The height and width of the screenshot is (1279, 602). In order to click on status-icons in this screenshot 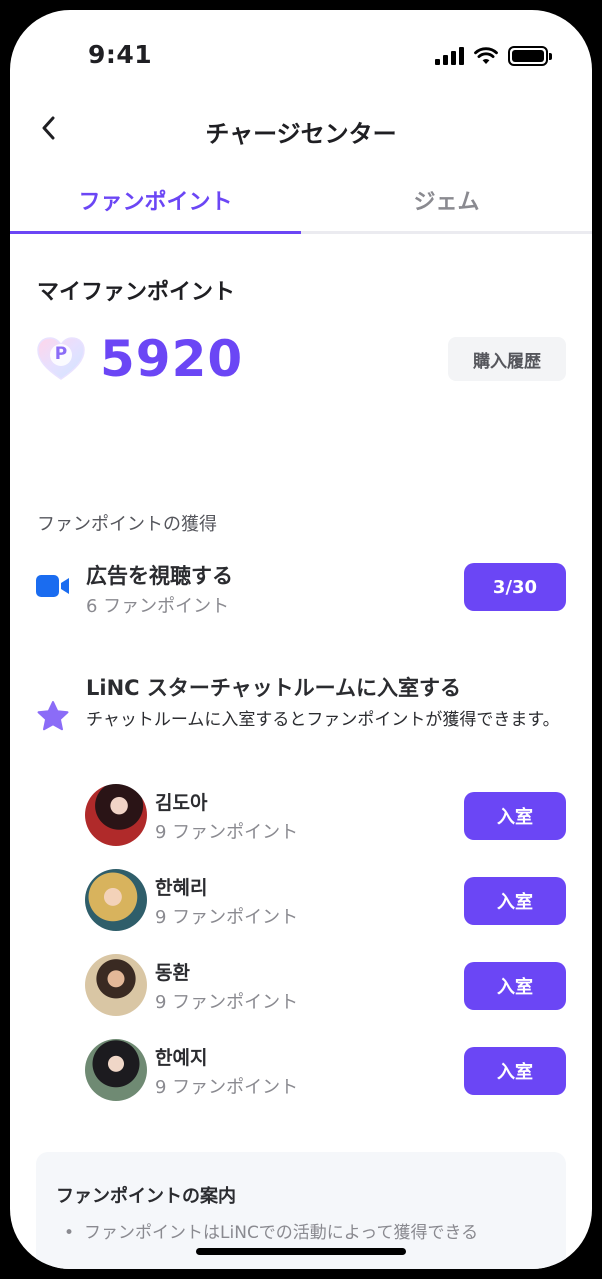, I will do `click(493, 56)`.